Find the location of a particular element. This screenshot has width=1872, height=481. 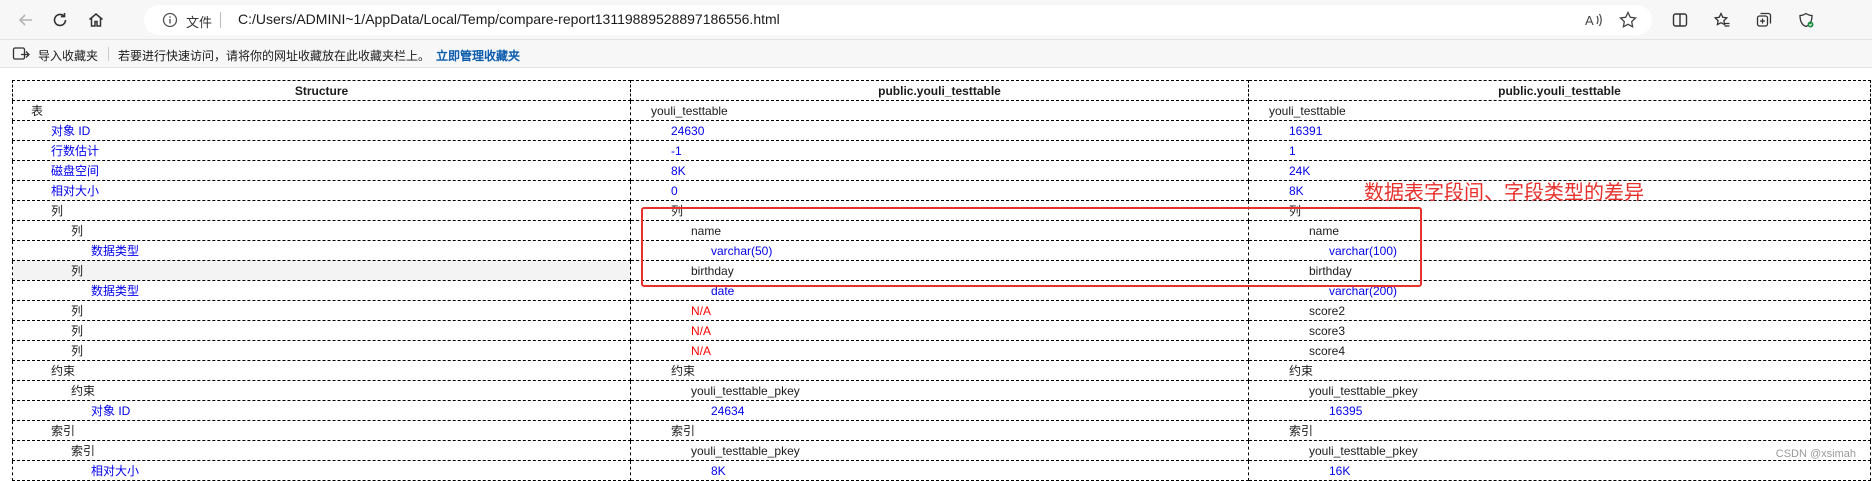

address-divider is located at coordinates (220, 20).